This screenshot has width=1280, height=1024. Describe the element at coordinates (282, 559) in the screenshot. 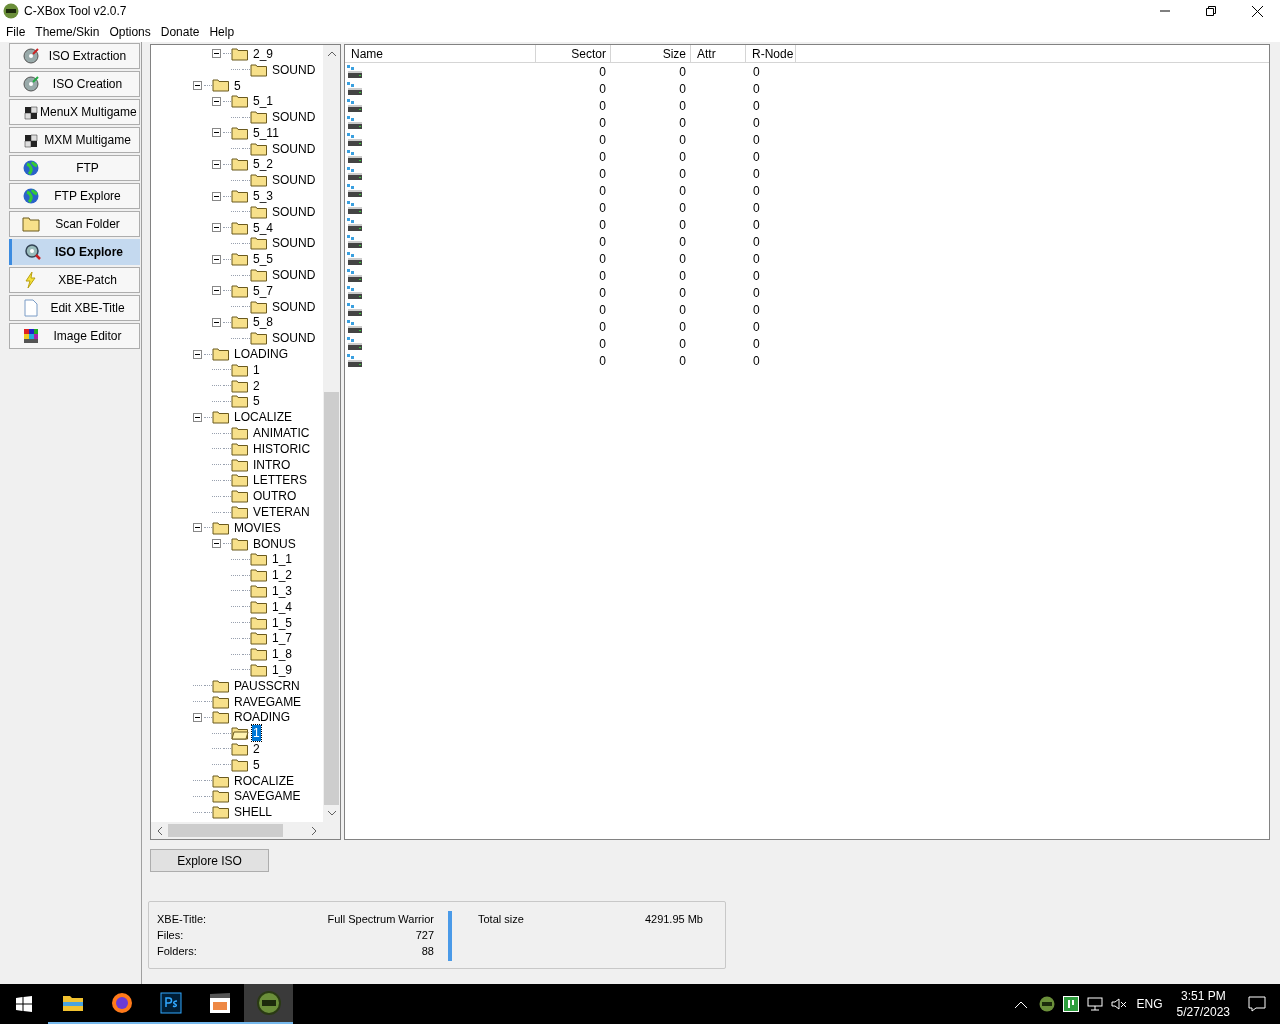

I see `tree-item: 1_1` at that location.